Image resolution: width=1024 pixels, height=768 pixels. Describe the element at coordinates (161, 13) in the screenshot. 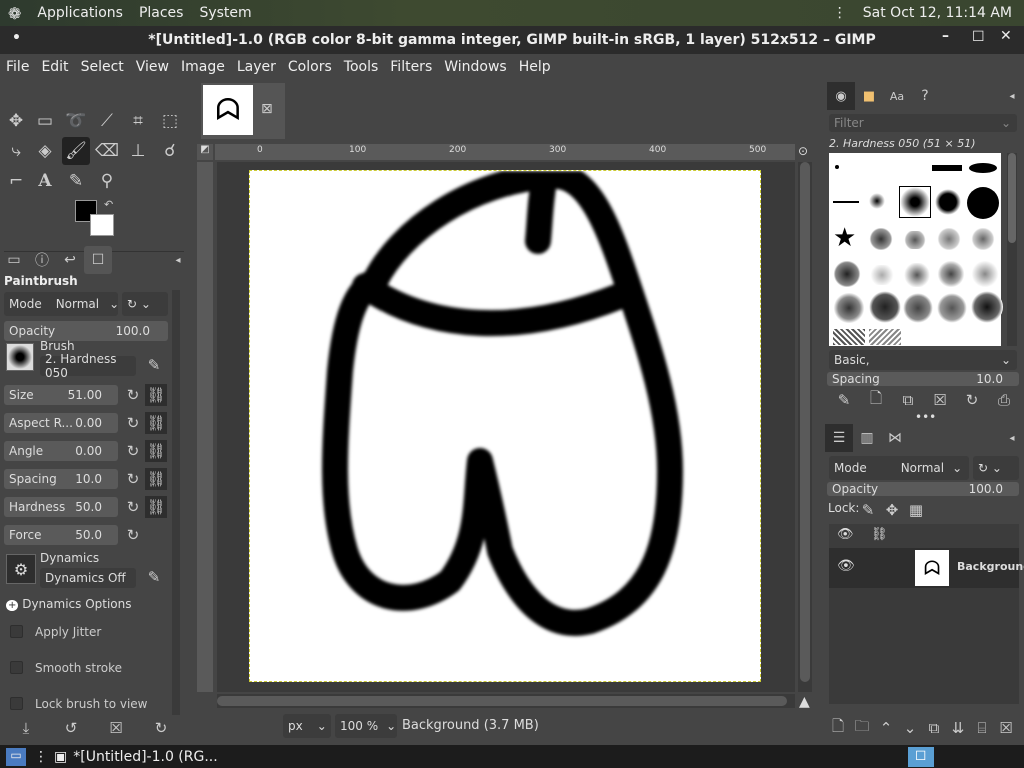

I see `places-menu: Places` at that location.